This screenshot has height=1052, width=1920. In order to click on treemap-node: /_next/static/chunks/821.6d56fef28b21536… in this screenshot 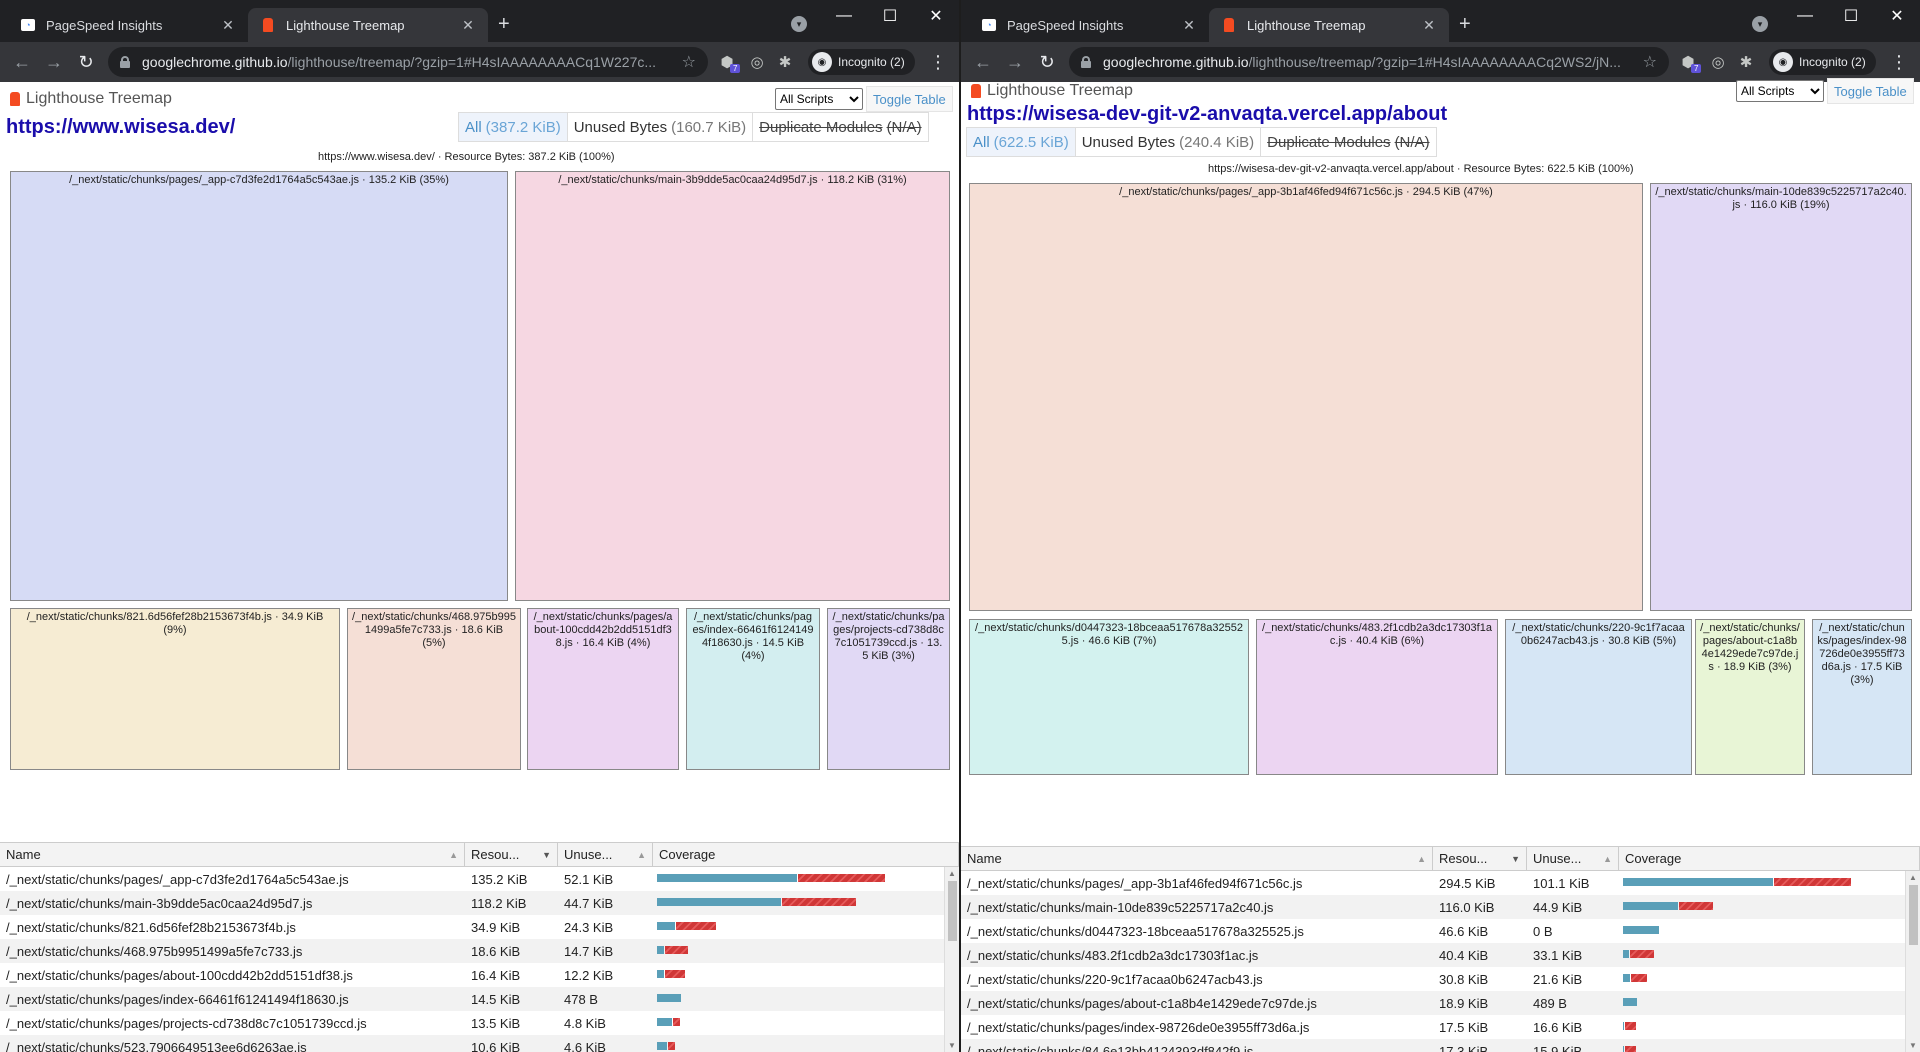, I will do `click(175, 689)`.